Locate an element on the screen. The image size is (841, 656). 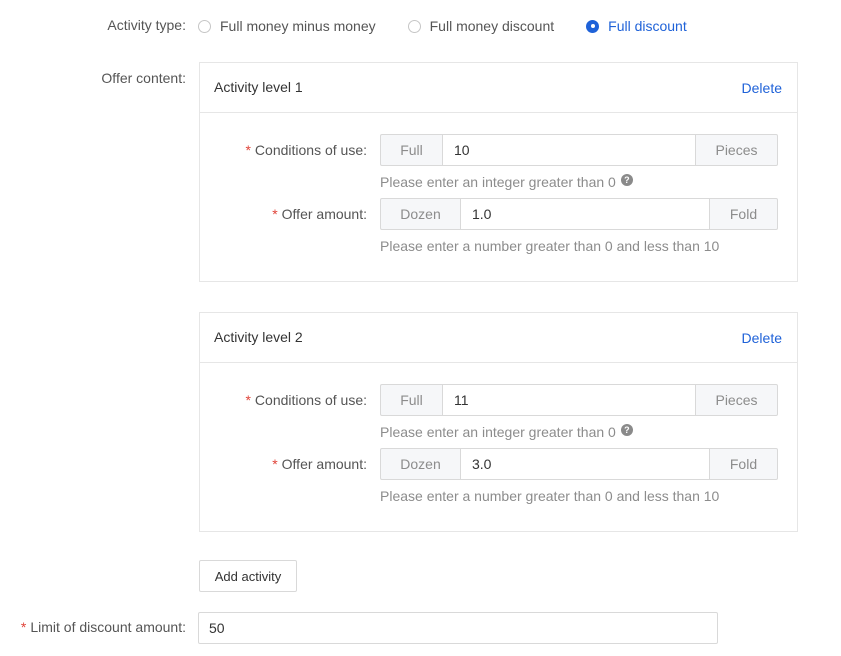
panel-title: Activity level 1 is located at coordinates (258, 87).